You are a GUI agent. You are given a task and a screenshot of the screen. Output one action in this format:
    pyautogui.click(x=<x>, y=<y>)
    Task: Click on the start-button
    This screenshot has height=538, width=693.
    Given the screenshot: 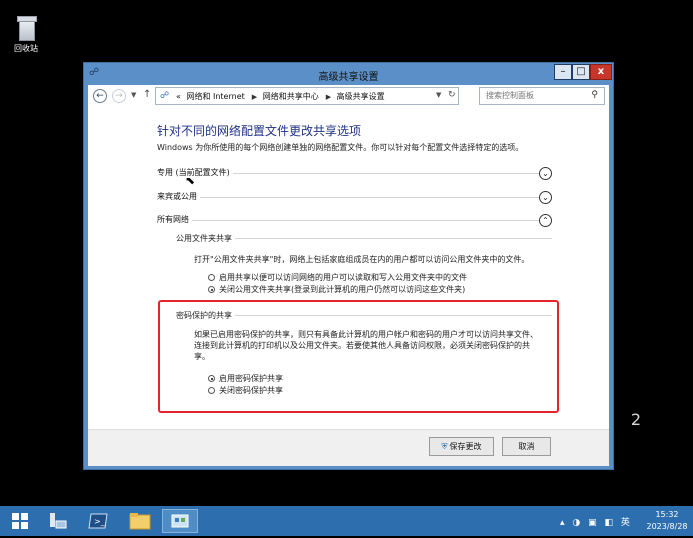 What is the action you would take?
    pyautogui.click(x=20, y=521)
    